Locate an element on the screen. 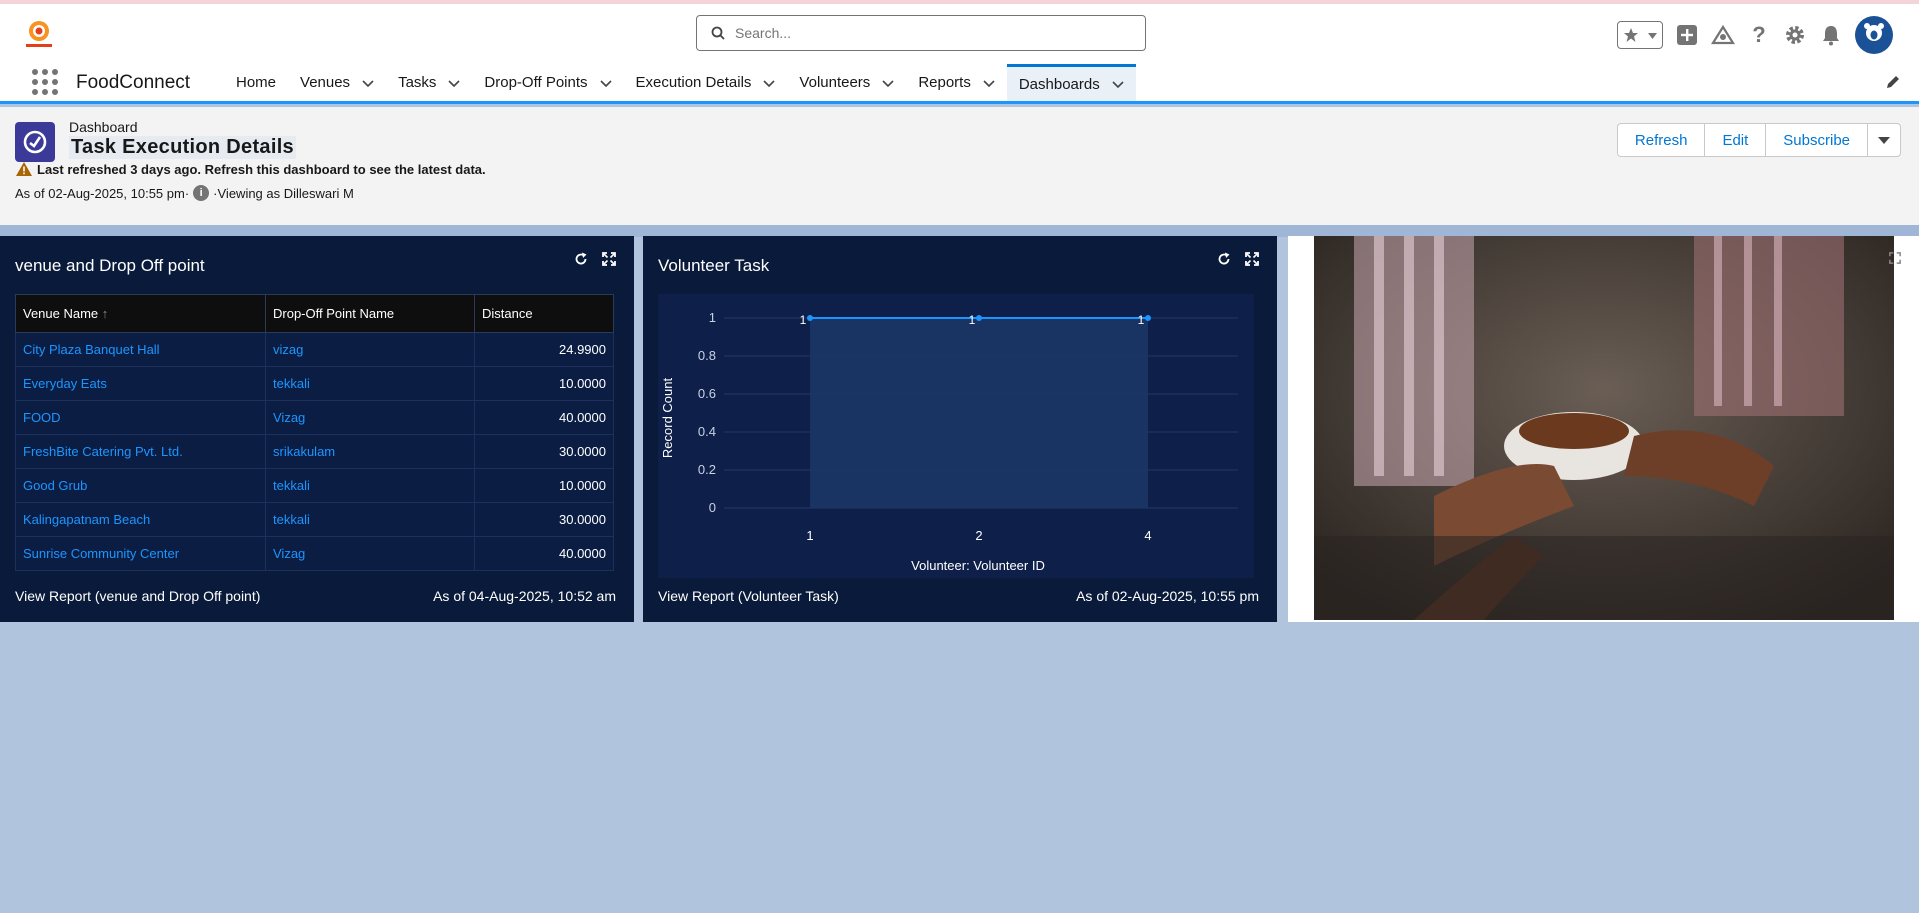 This screenshot has width=1919, height=913. tab-label: Reports is located at coordinates (944, 82).